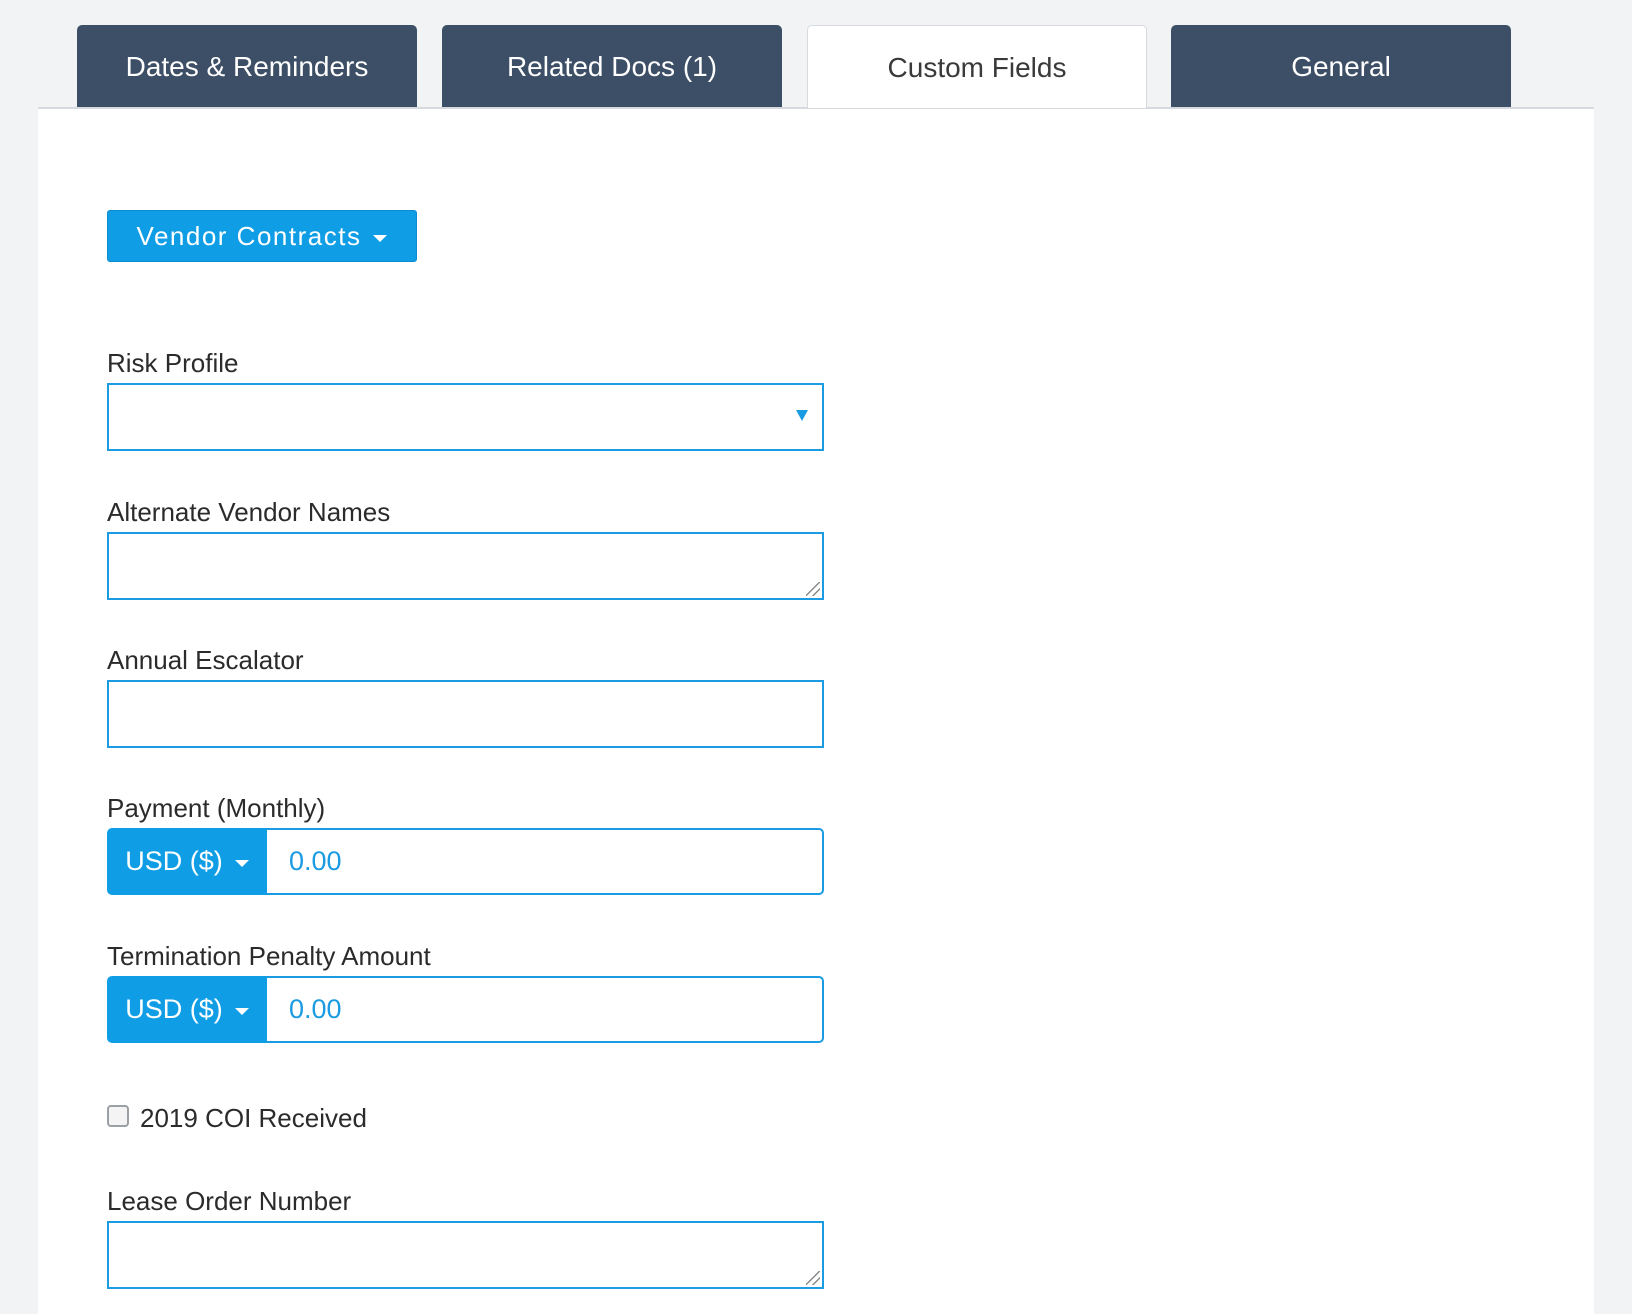  I want to click on risk-profile-label: Risk Profile, so click(173, 363).